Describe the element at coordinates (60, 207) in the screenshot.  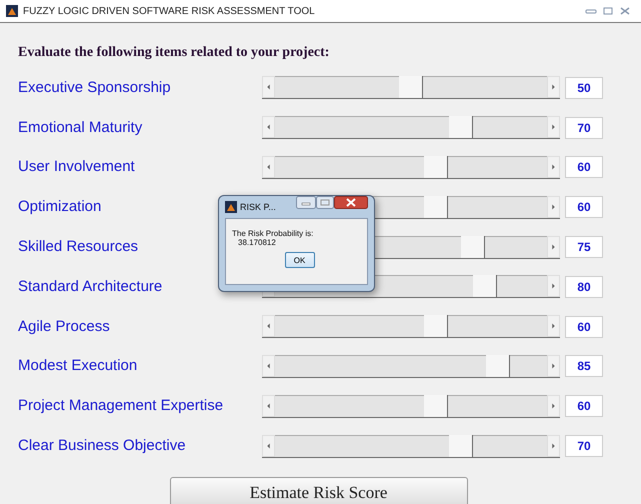
I see `item-label: Optimization` at that location.